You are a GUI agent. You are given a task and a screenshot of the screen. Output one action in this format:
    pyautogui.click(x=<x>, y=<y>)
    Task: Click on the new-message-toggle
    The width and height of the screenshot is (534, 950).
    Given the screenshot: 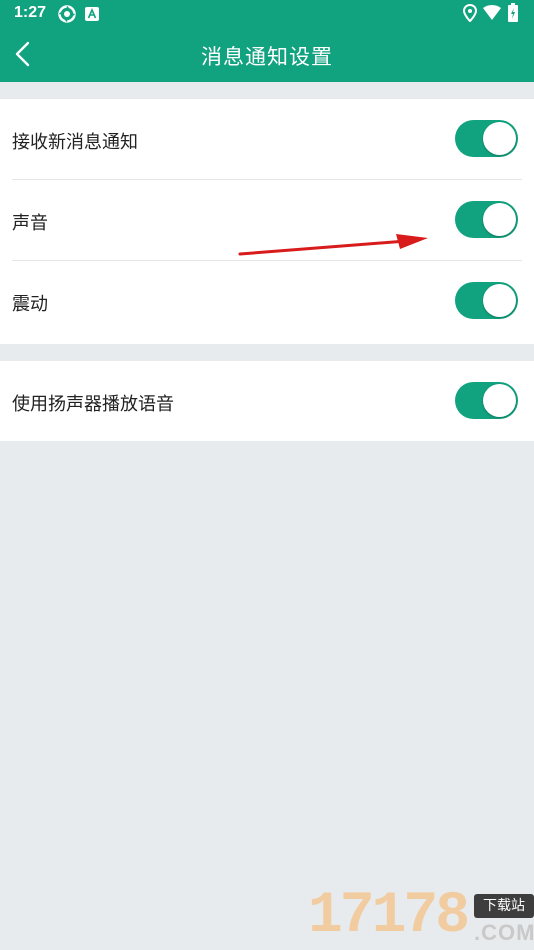 What is the action you would take?
    pyautogui.click(x=486, y=138)
    